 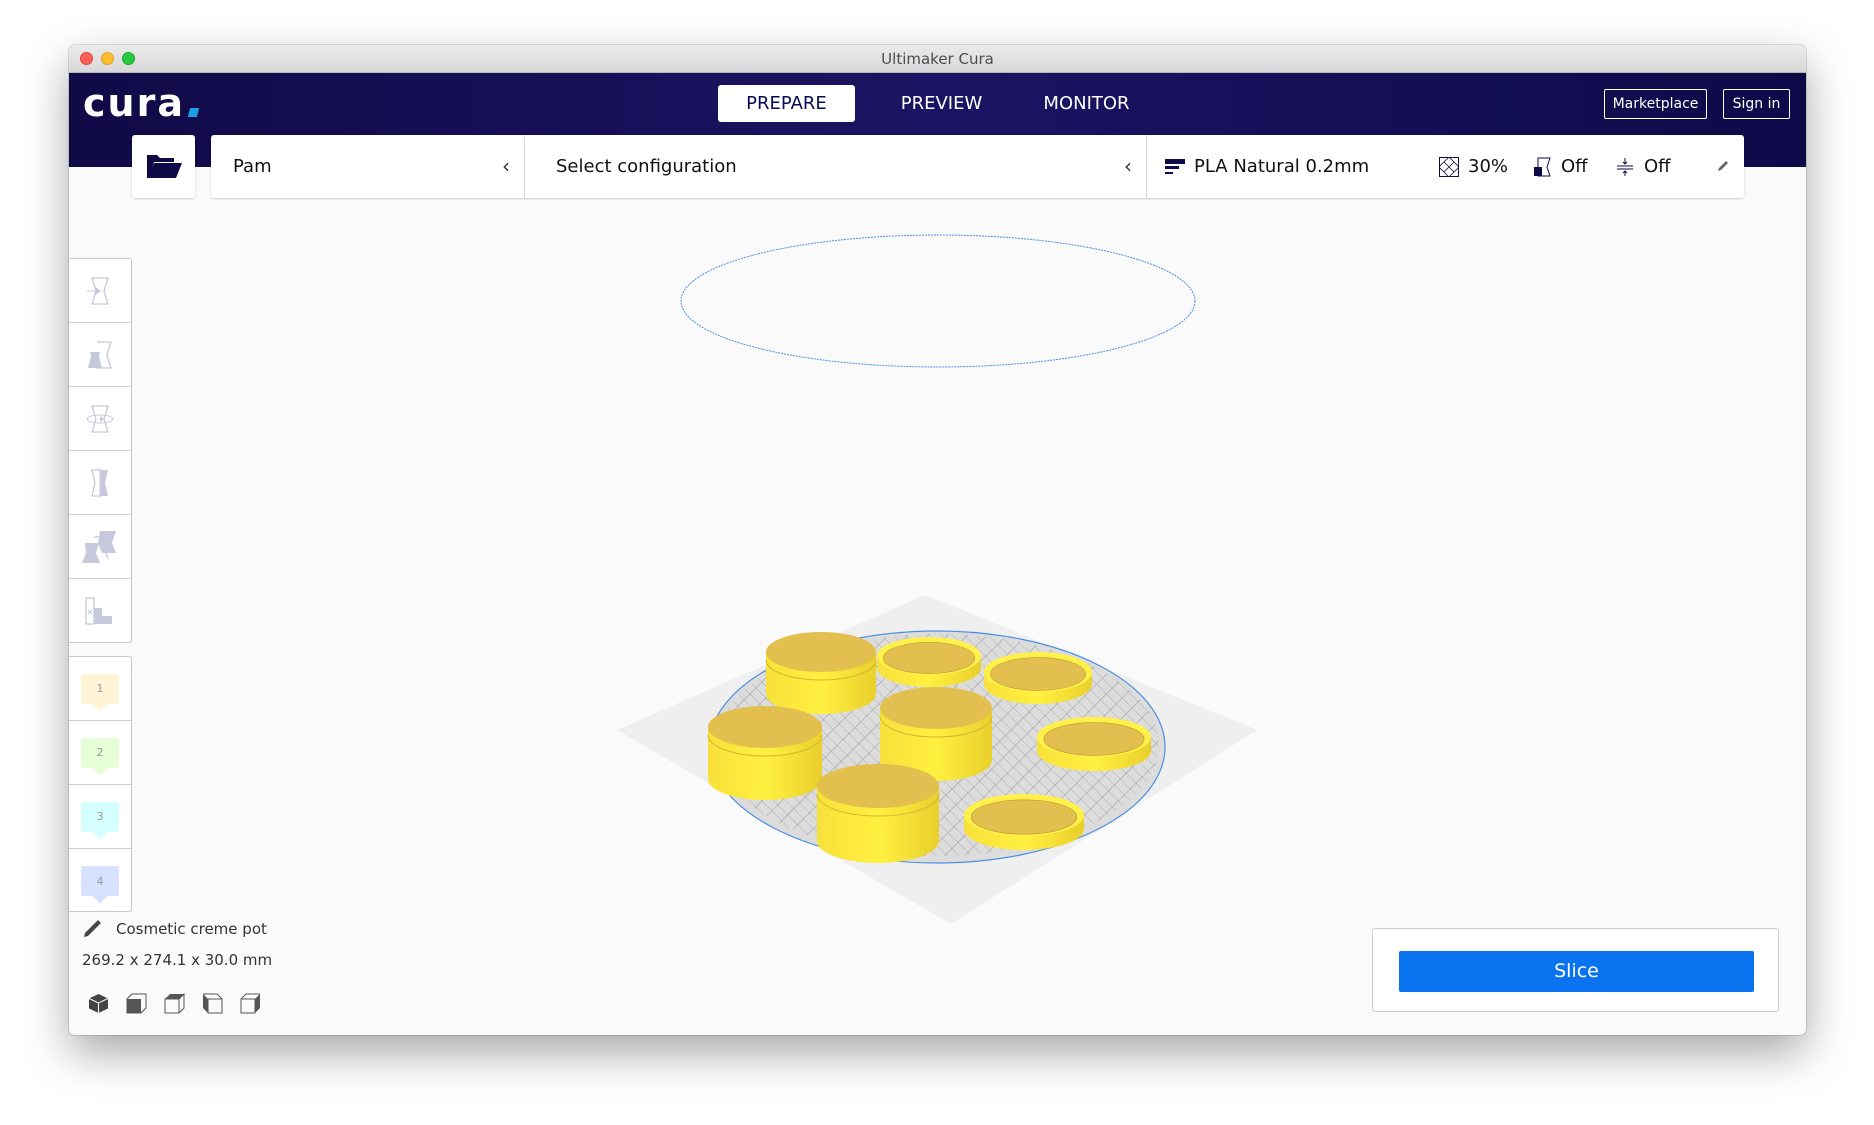 I want to click on cura-logo: cura, so click(x=141, y=103).